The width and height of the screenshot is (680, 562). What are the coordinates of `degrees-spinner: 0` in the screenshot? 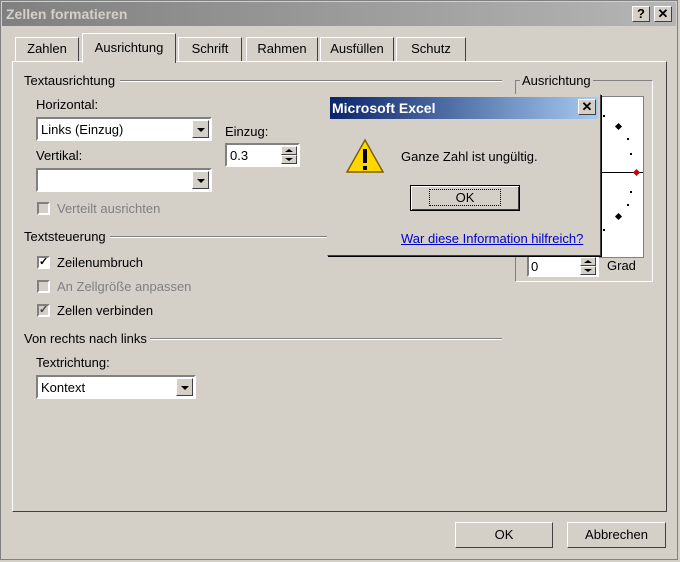 It's located at (563, 265).